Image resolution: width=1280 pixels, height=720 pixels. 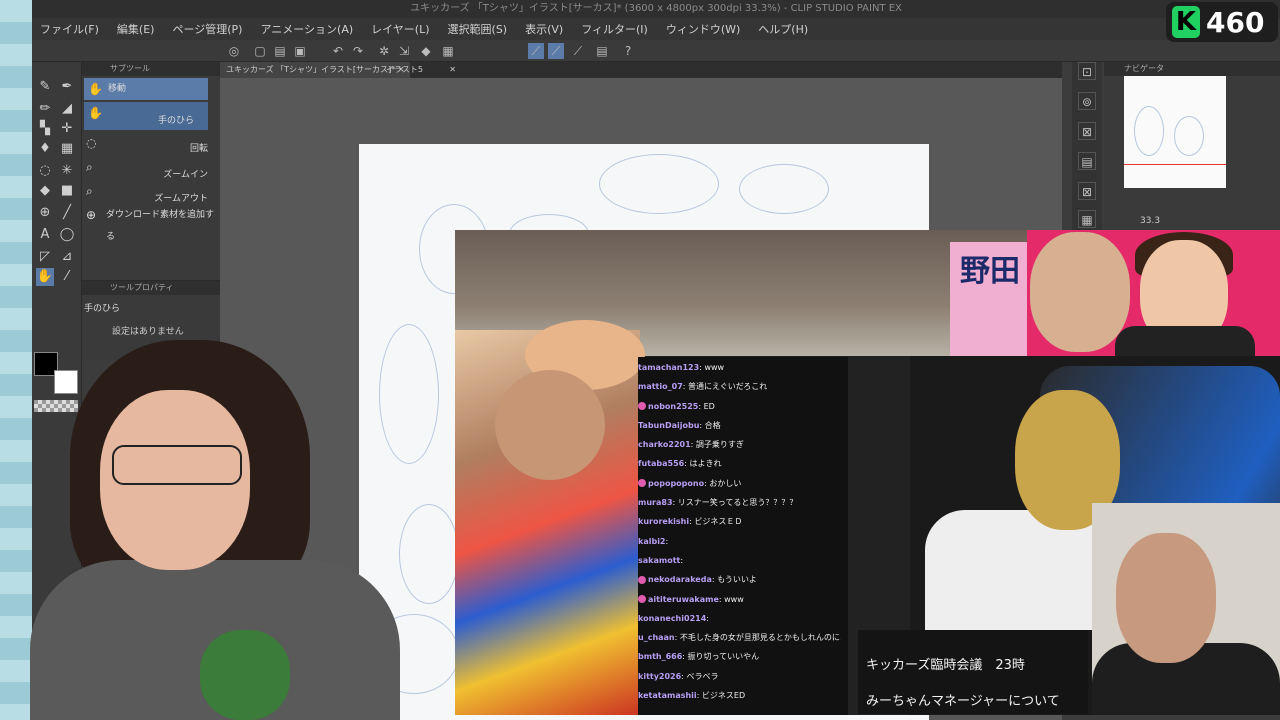 I want to click on new-file-icon: ▢, so click(x=260, y=51).